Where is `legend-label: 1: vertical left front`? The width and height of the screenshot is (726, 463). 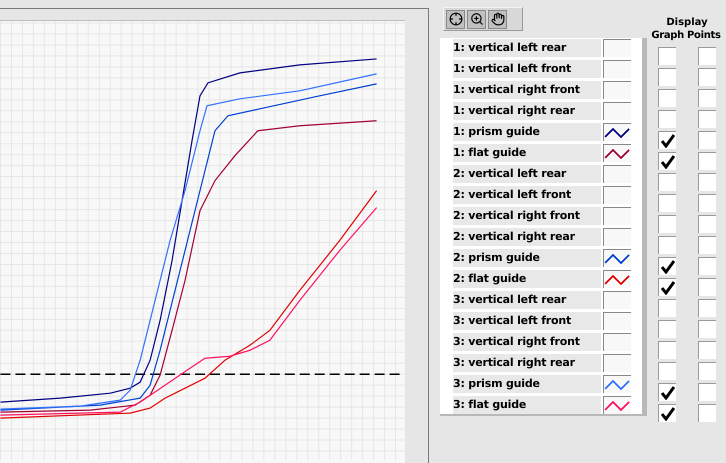
legend-label: 1: vertical left front is located at coordinates (527, 69).